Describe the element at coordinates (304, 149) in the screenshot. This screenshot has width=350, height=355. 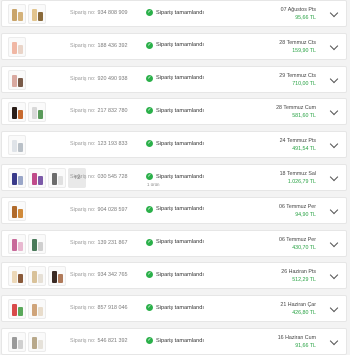
I see `order-price: 491,54 TL` at that location.